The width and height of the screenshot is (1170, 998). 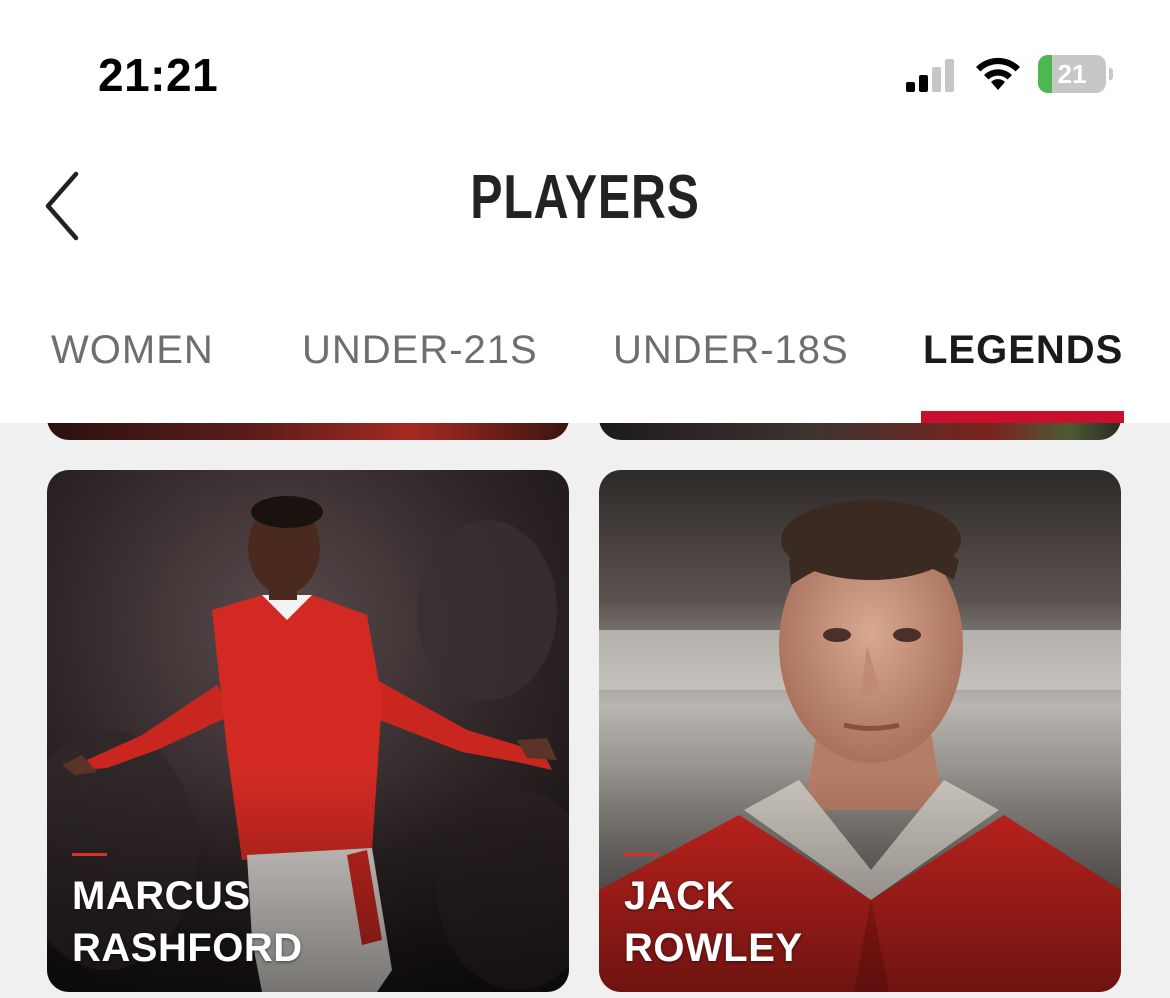 What do you see at coordinates (187, 948) in the screenshot?
I see `player-last-name: RASHFORD` at bounding box center [187, 948].